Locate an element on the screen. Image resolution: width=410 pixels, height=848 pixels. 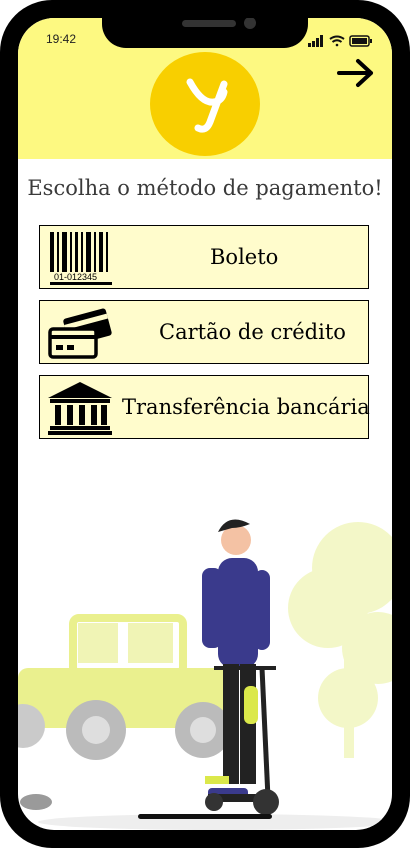
next-button is located at coordinates (356, 73).